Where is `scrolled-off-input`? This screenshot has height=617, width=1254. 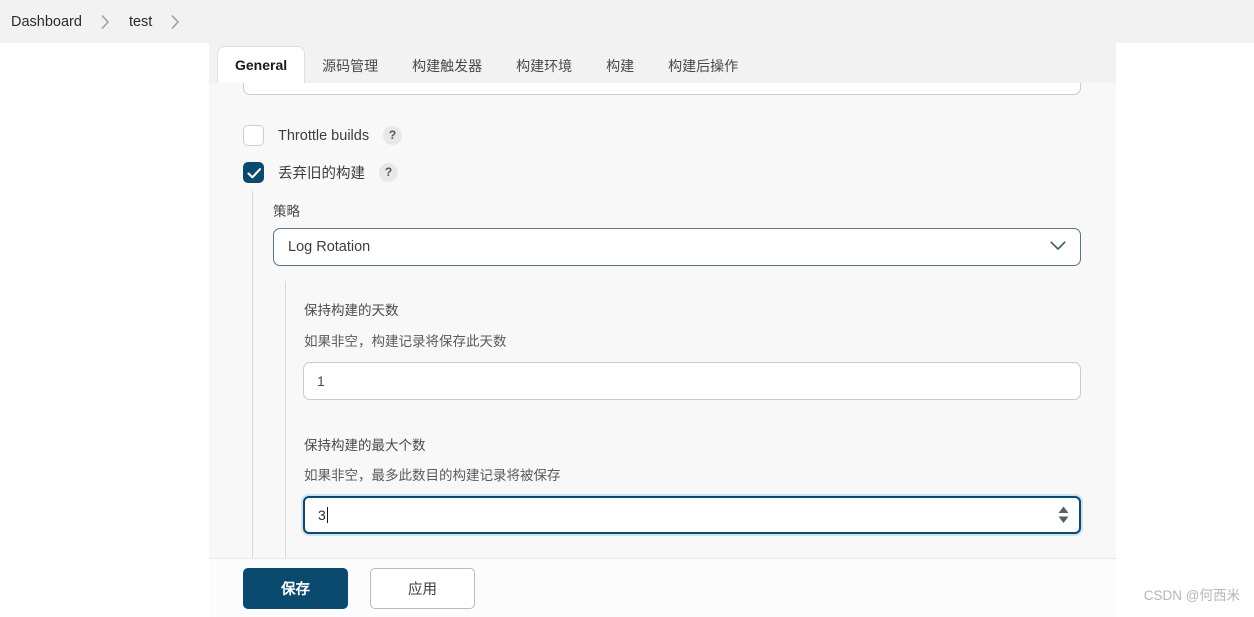 scrolled-off-input is located at coordinates (662, 89).